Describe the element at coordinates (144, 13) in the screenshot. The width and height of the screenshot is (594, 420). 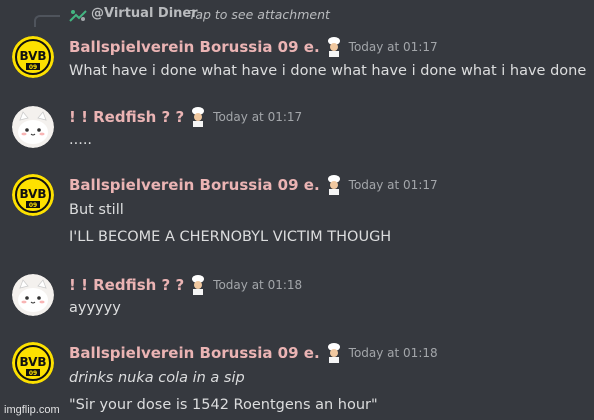
I see `reply-author: @Virtual Diner` at that location.